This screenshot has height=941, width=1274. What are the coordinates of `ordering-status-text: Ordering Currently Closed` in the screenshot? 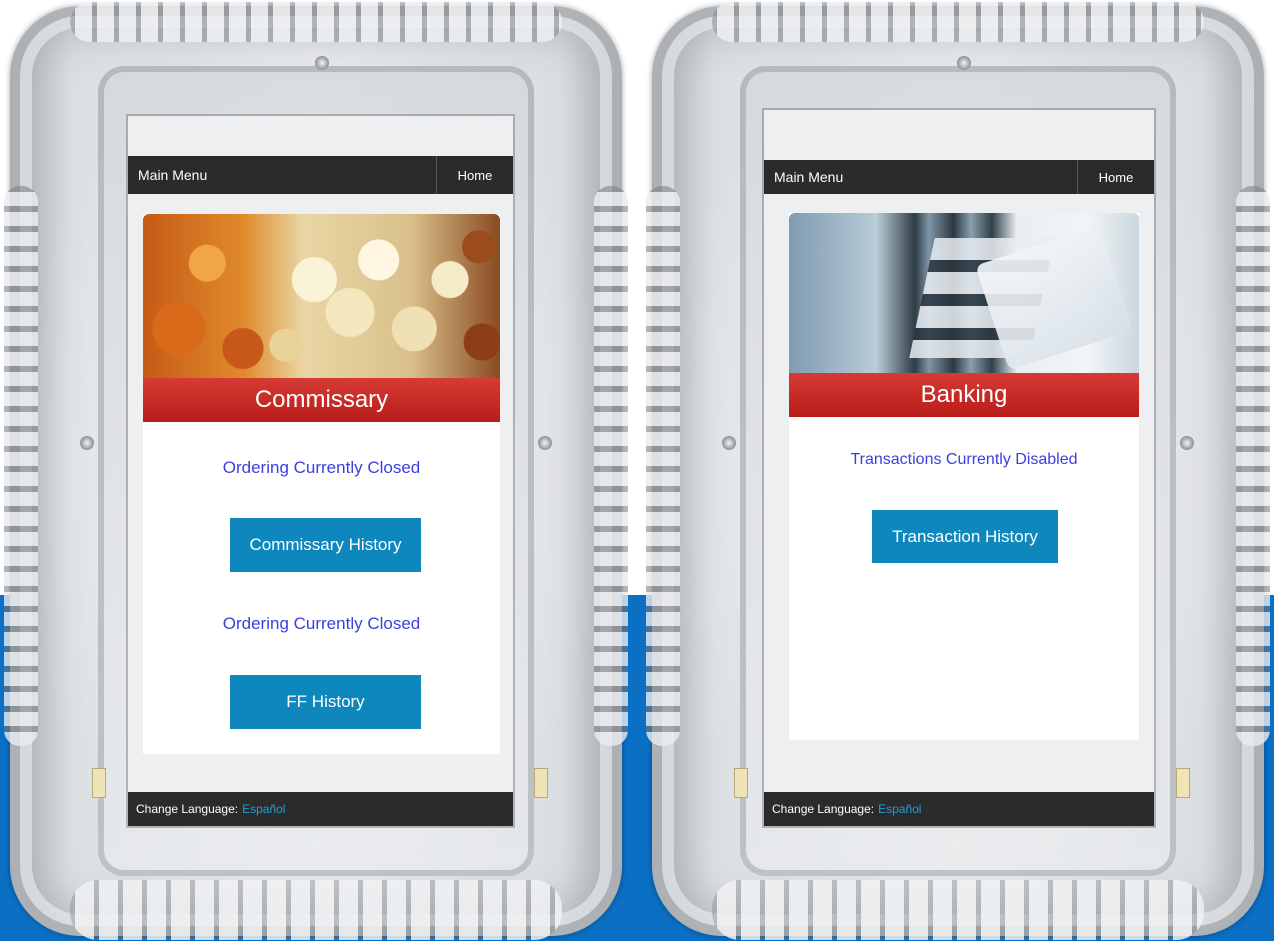 It's located at (321, 467).